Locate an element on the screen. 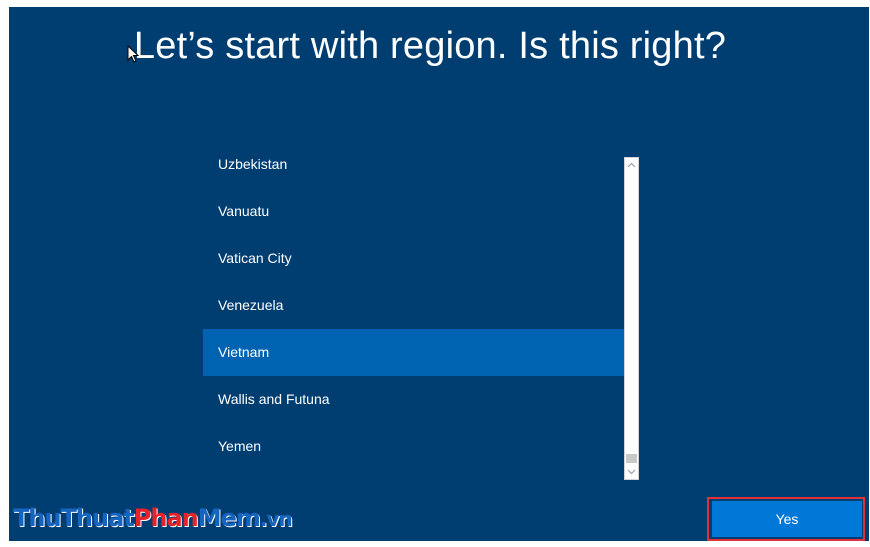 The width and height of the screenshot is (870, 547). list-item-label: Vatican City is located at coordinates (255, 258).